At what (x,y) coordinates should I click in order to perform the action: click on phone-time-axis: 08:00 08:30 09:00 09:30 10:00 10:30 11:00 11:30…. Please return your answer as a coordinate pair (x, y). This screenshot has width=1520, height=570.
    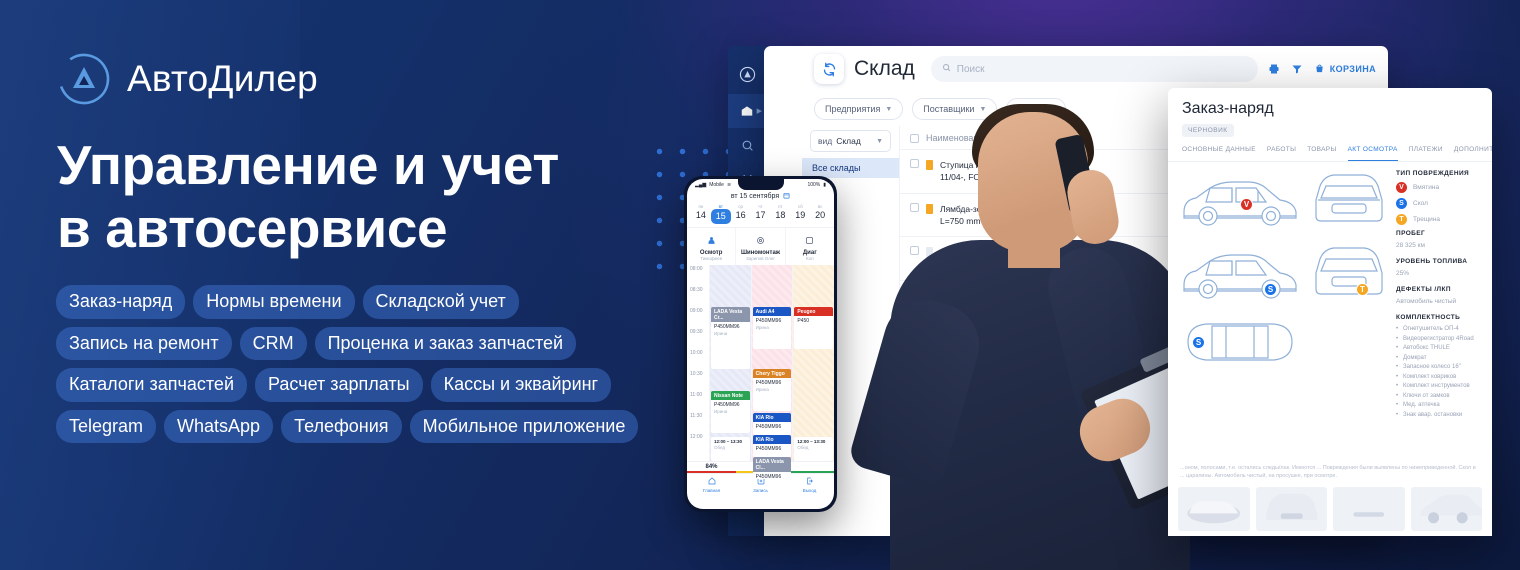
    Looking at the image, I should click on (698, 363).